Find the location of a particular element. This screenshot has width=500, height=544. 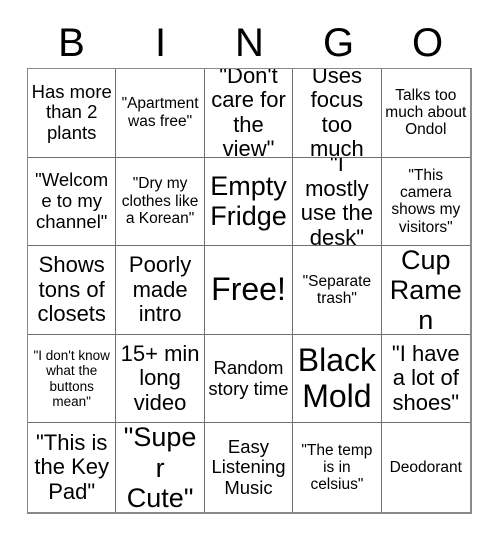

bingo-cell: Random story time is located at coordinates (249, 379).